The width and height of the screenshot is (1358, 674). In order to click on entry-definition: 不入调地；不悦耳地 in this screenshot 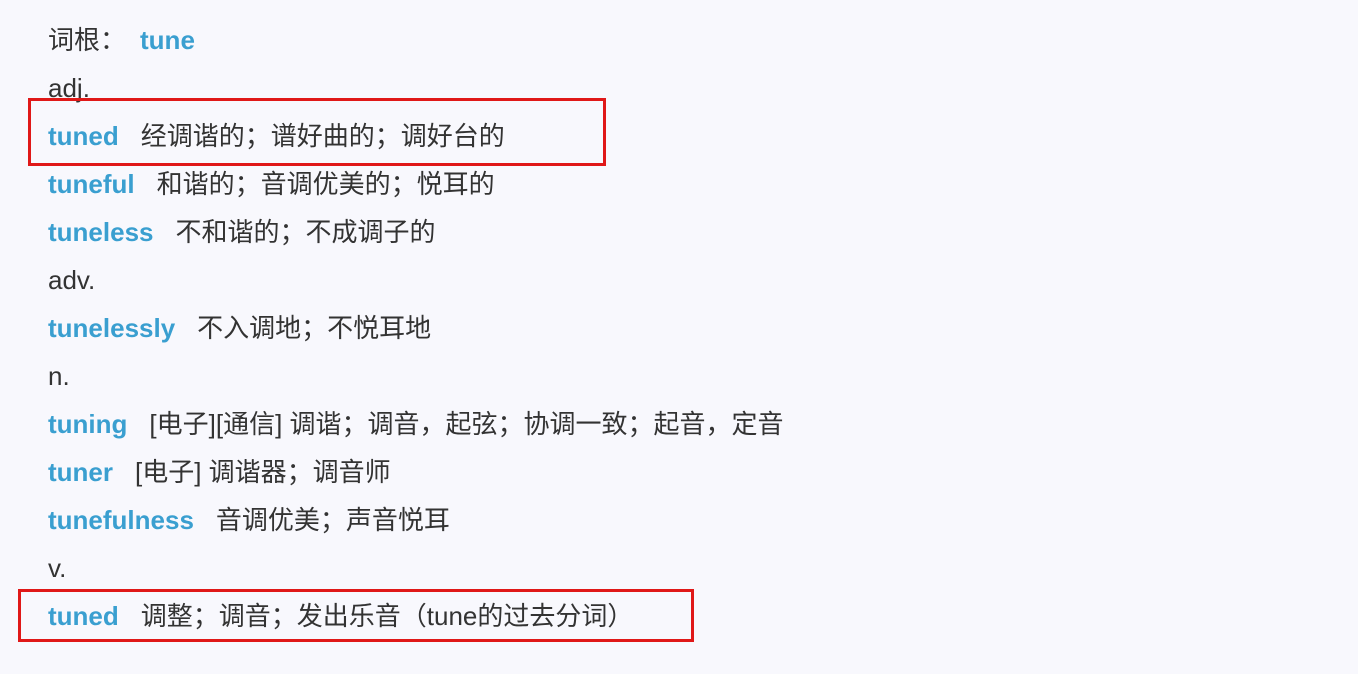, I will do `click(314, 328)`.